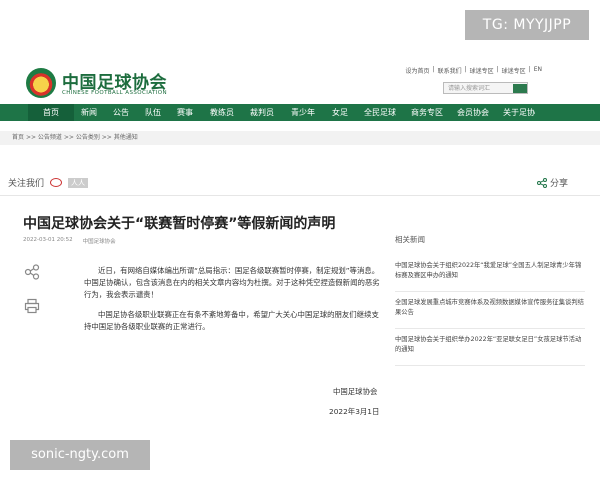 The width and height of the screenshot is (600, 480). I want to click on nav-item-referees: 裁判员, so click(262, 112).